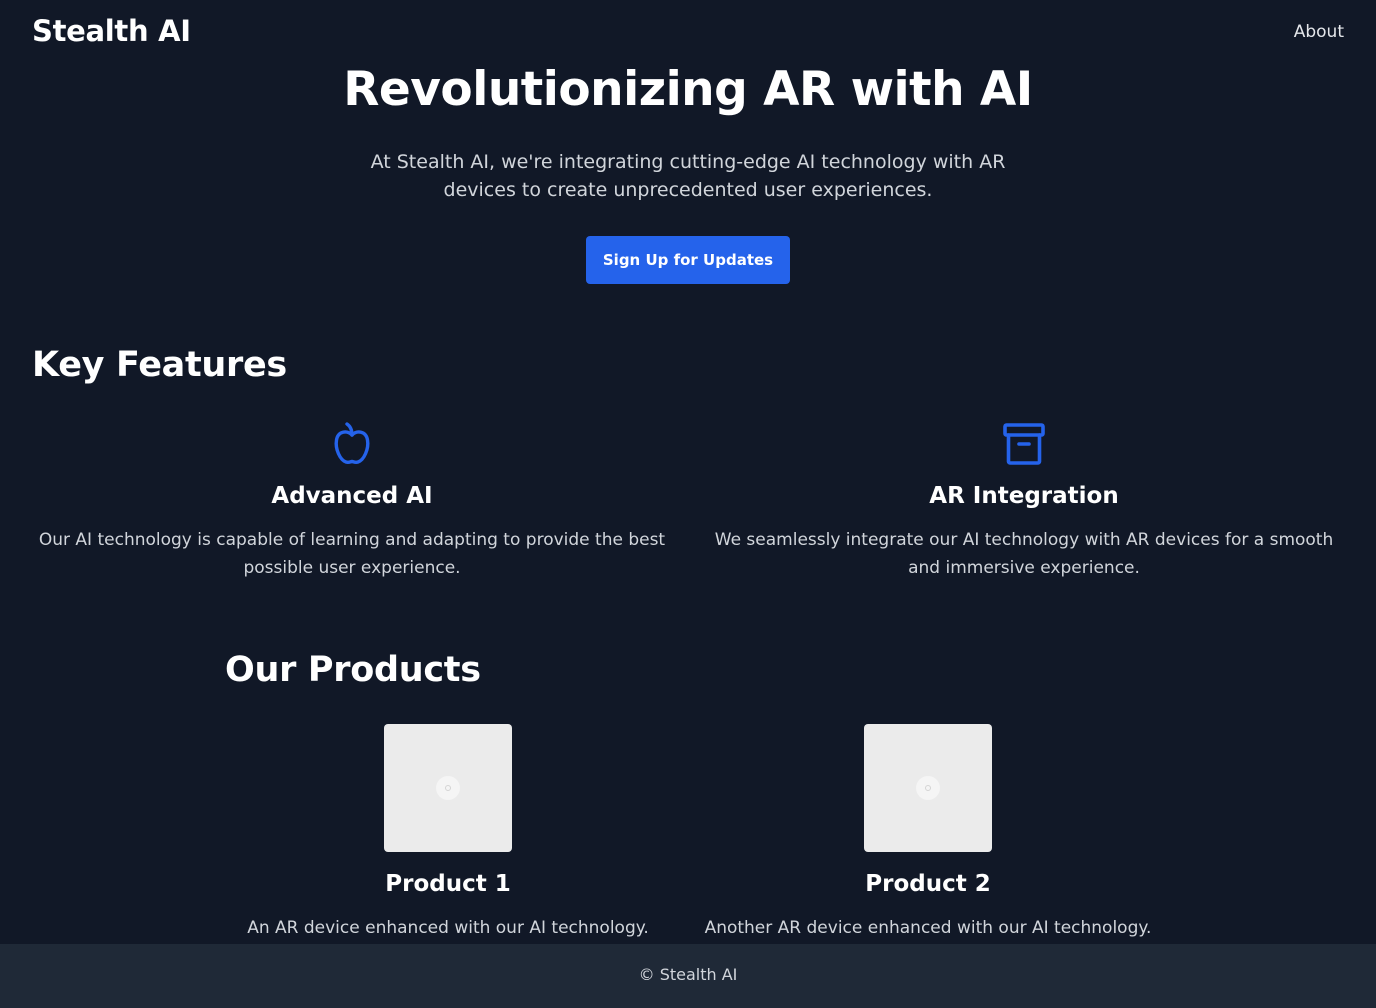 The height and width of the screenshot is (1008, 1376). I want to click on product-title: Product 2, so click(928, 884).